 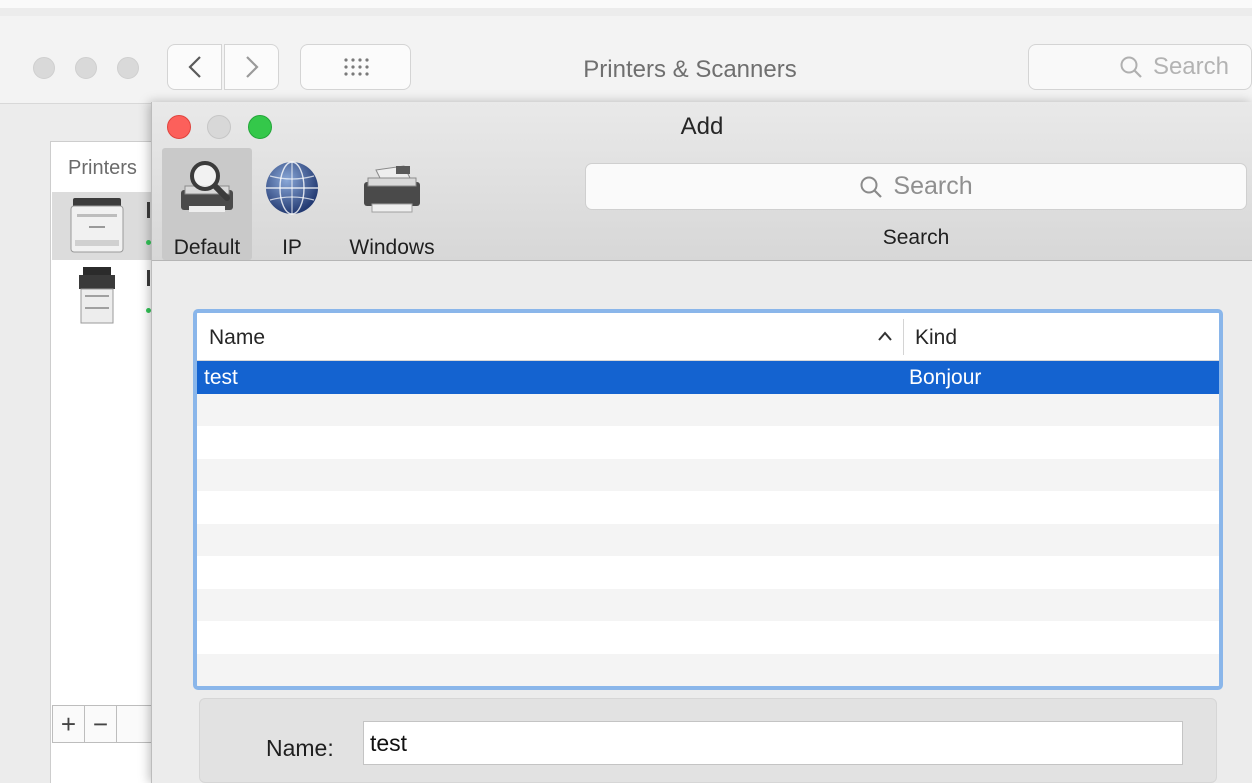 I want to click on close-button, so click(x=179, y=127).